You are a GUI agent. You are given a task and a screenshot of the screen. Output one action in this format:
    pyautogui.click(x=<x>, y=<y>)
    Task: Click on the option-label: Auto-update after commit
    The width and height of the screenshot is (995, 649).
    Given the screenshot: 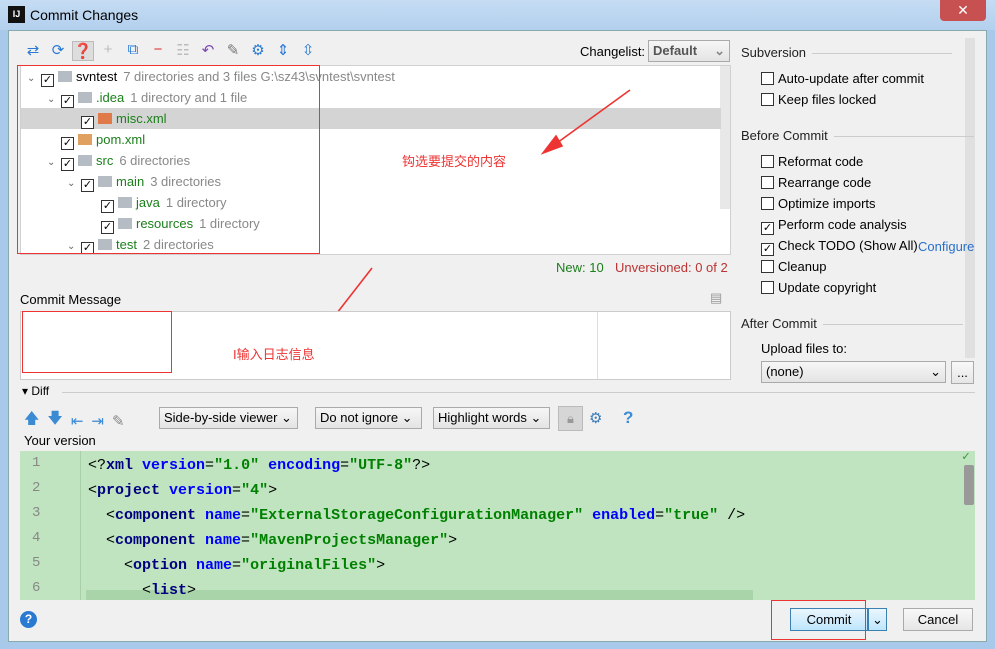 What is the action you would take?
    pyautogui.click(x=851, y=78)
    